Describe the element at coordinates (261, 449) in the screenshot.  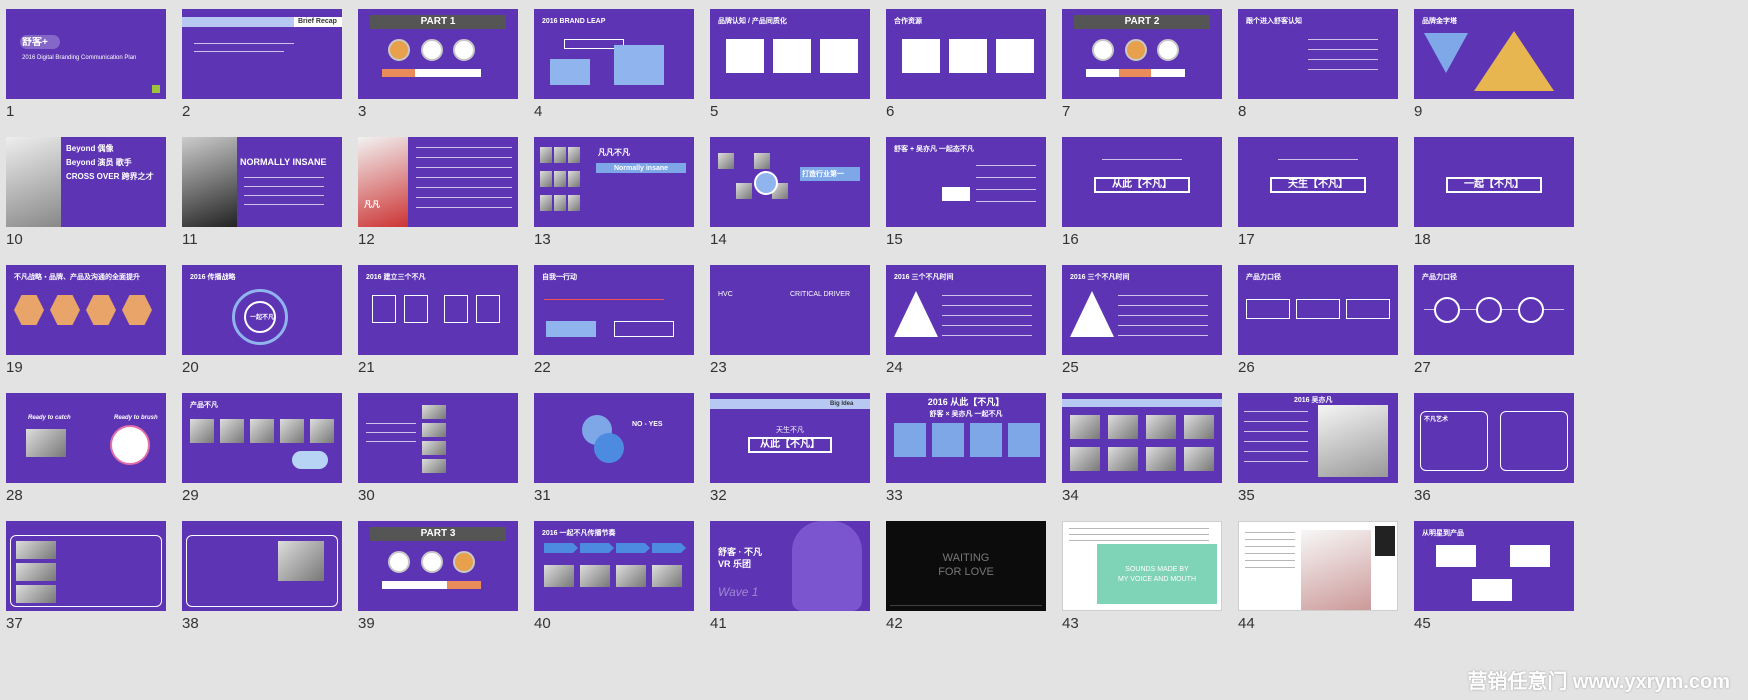
I see `slide-thumbnail: 产品不凡 29` at that location.